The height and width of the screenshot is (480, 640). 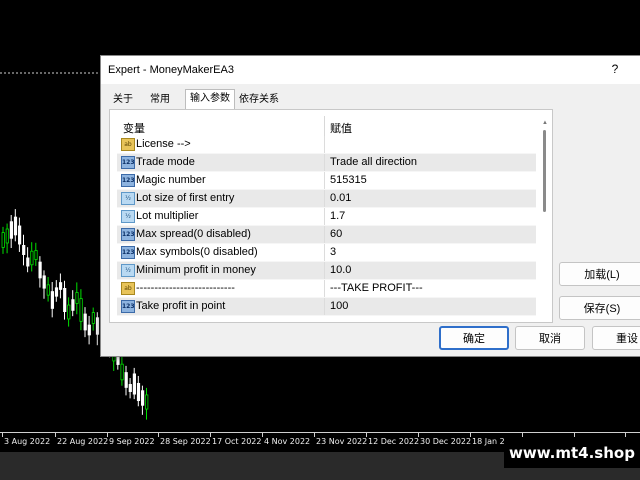 What do you see at coordinates (326, 126) in the screenshot?
I see `grid-header: 变量 赋值` at bounding box center [326, 126].